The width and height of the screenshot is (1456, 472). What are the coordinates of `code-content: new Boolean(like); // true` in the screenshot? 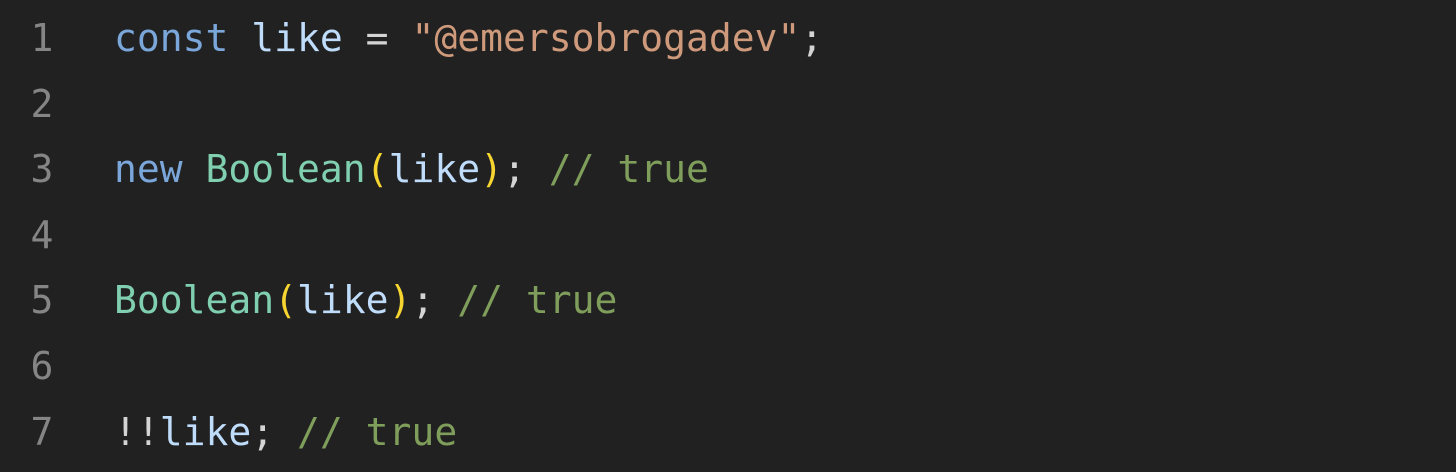 It's located at (411, 169).